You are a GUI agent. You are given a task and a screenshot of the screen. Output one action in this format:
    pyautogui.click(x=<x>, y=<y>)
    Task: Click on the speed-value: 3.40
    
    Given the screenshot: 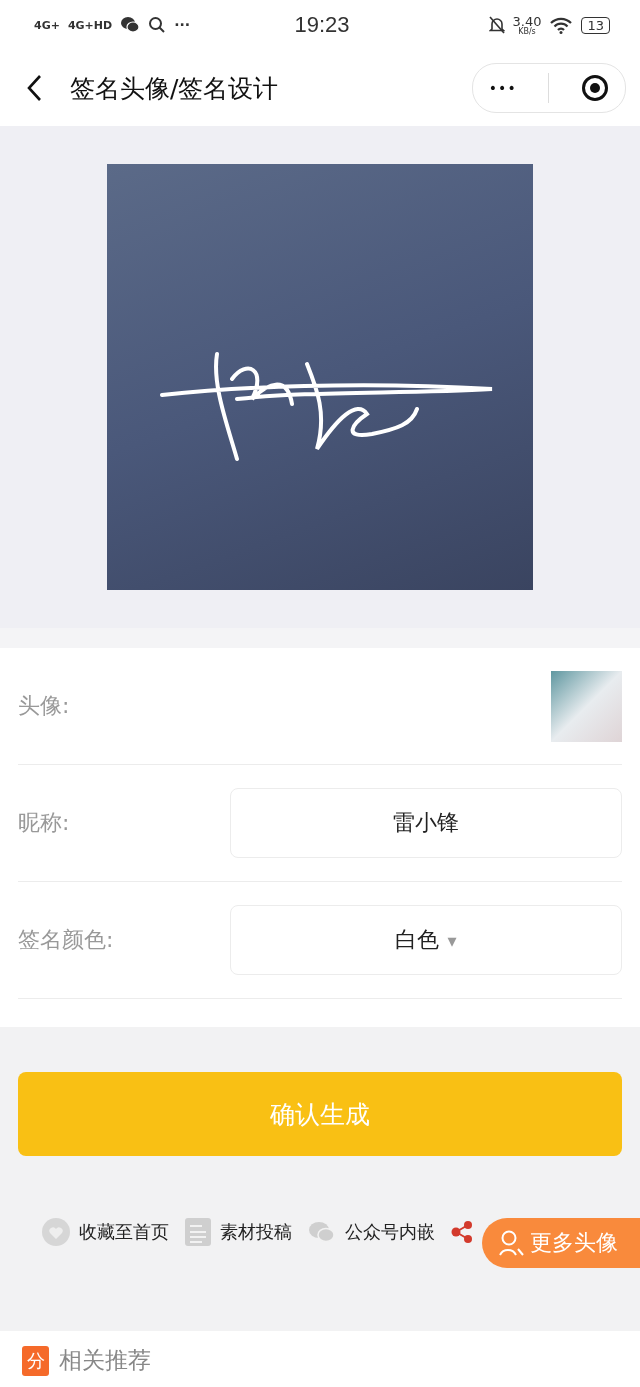 What is the action you would take?
    pyautogui.click(x=527, y=21)
    